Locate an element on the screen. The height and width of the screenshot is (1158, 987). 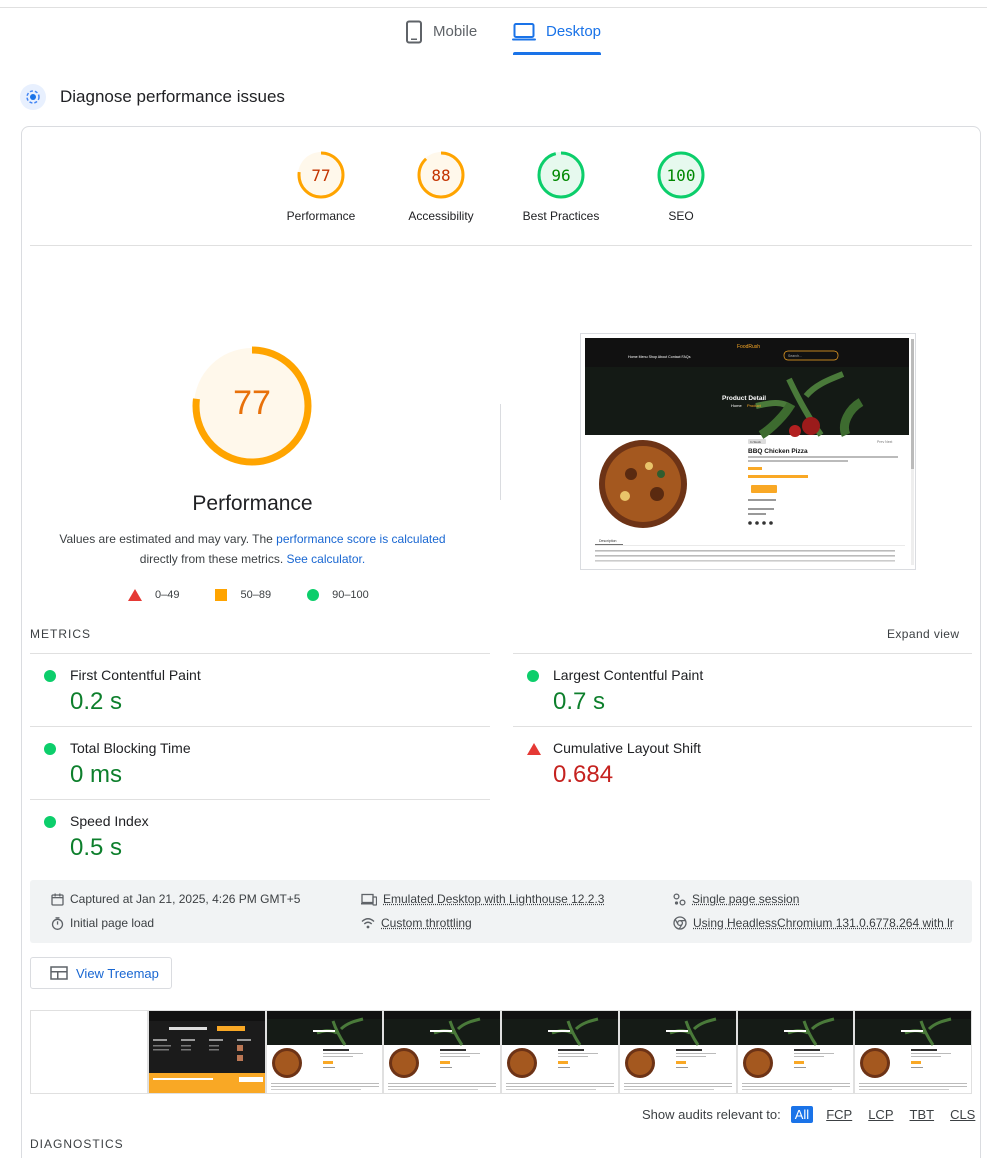
gauge-best-practices: 96 Best Practices is located at coordinates (561, 186).